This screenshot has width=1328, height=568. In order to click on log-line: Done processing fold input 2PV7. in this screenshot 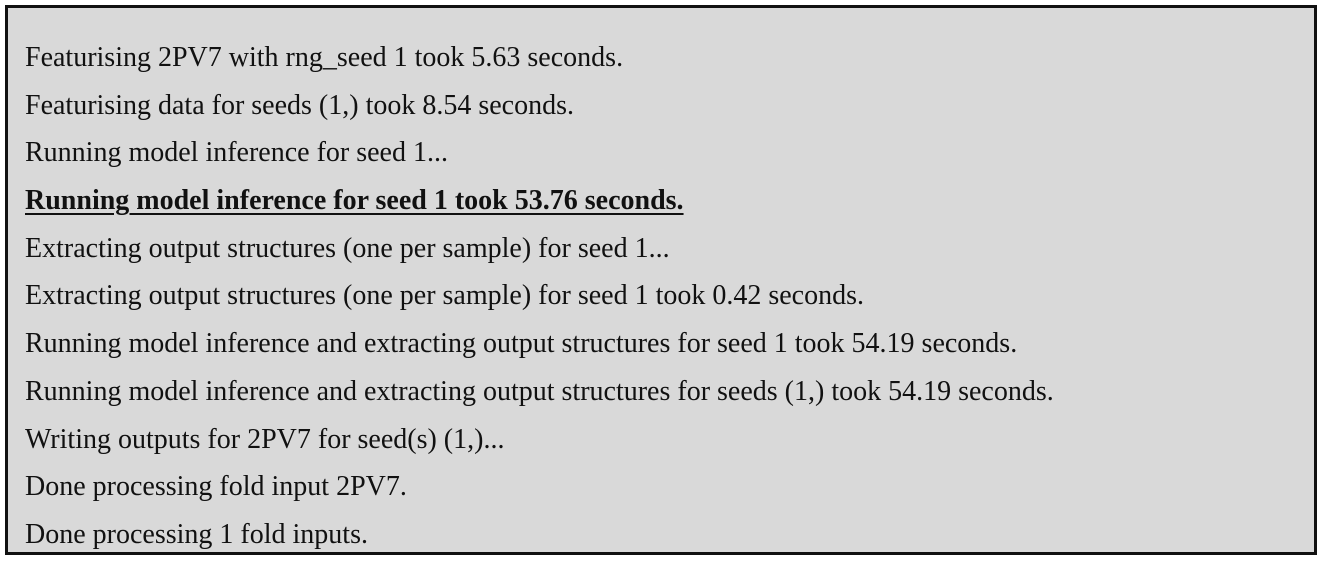, I will do `click(216, 487)`.